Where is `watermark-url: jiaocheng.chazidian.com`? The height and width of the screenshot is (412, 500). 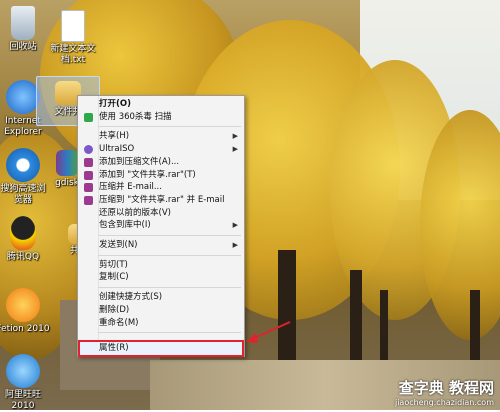 watermark-url: jiaocheng.chazidian.com is located at coordinates (444, 402).